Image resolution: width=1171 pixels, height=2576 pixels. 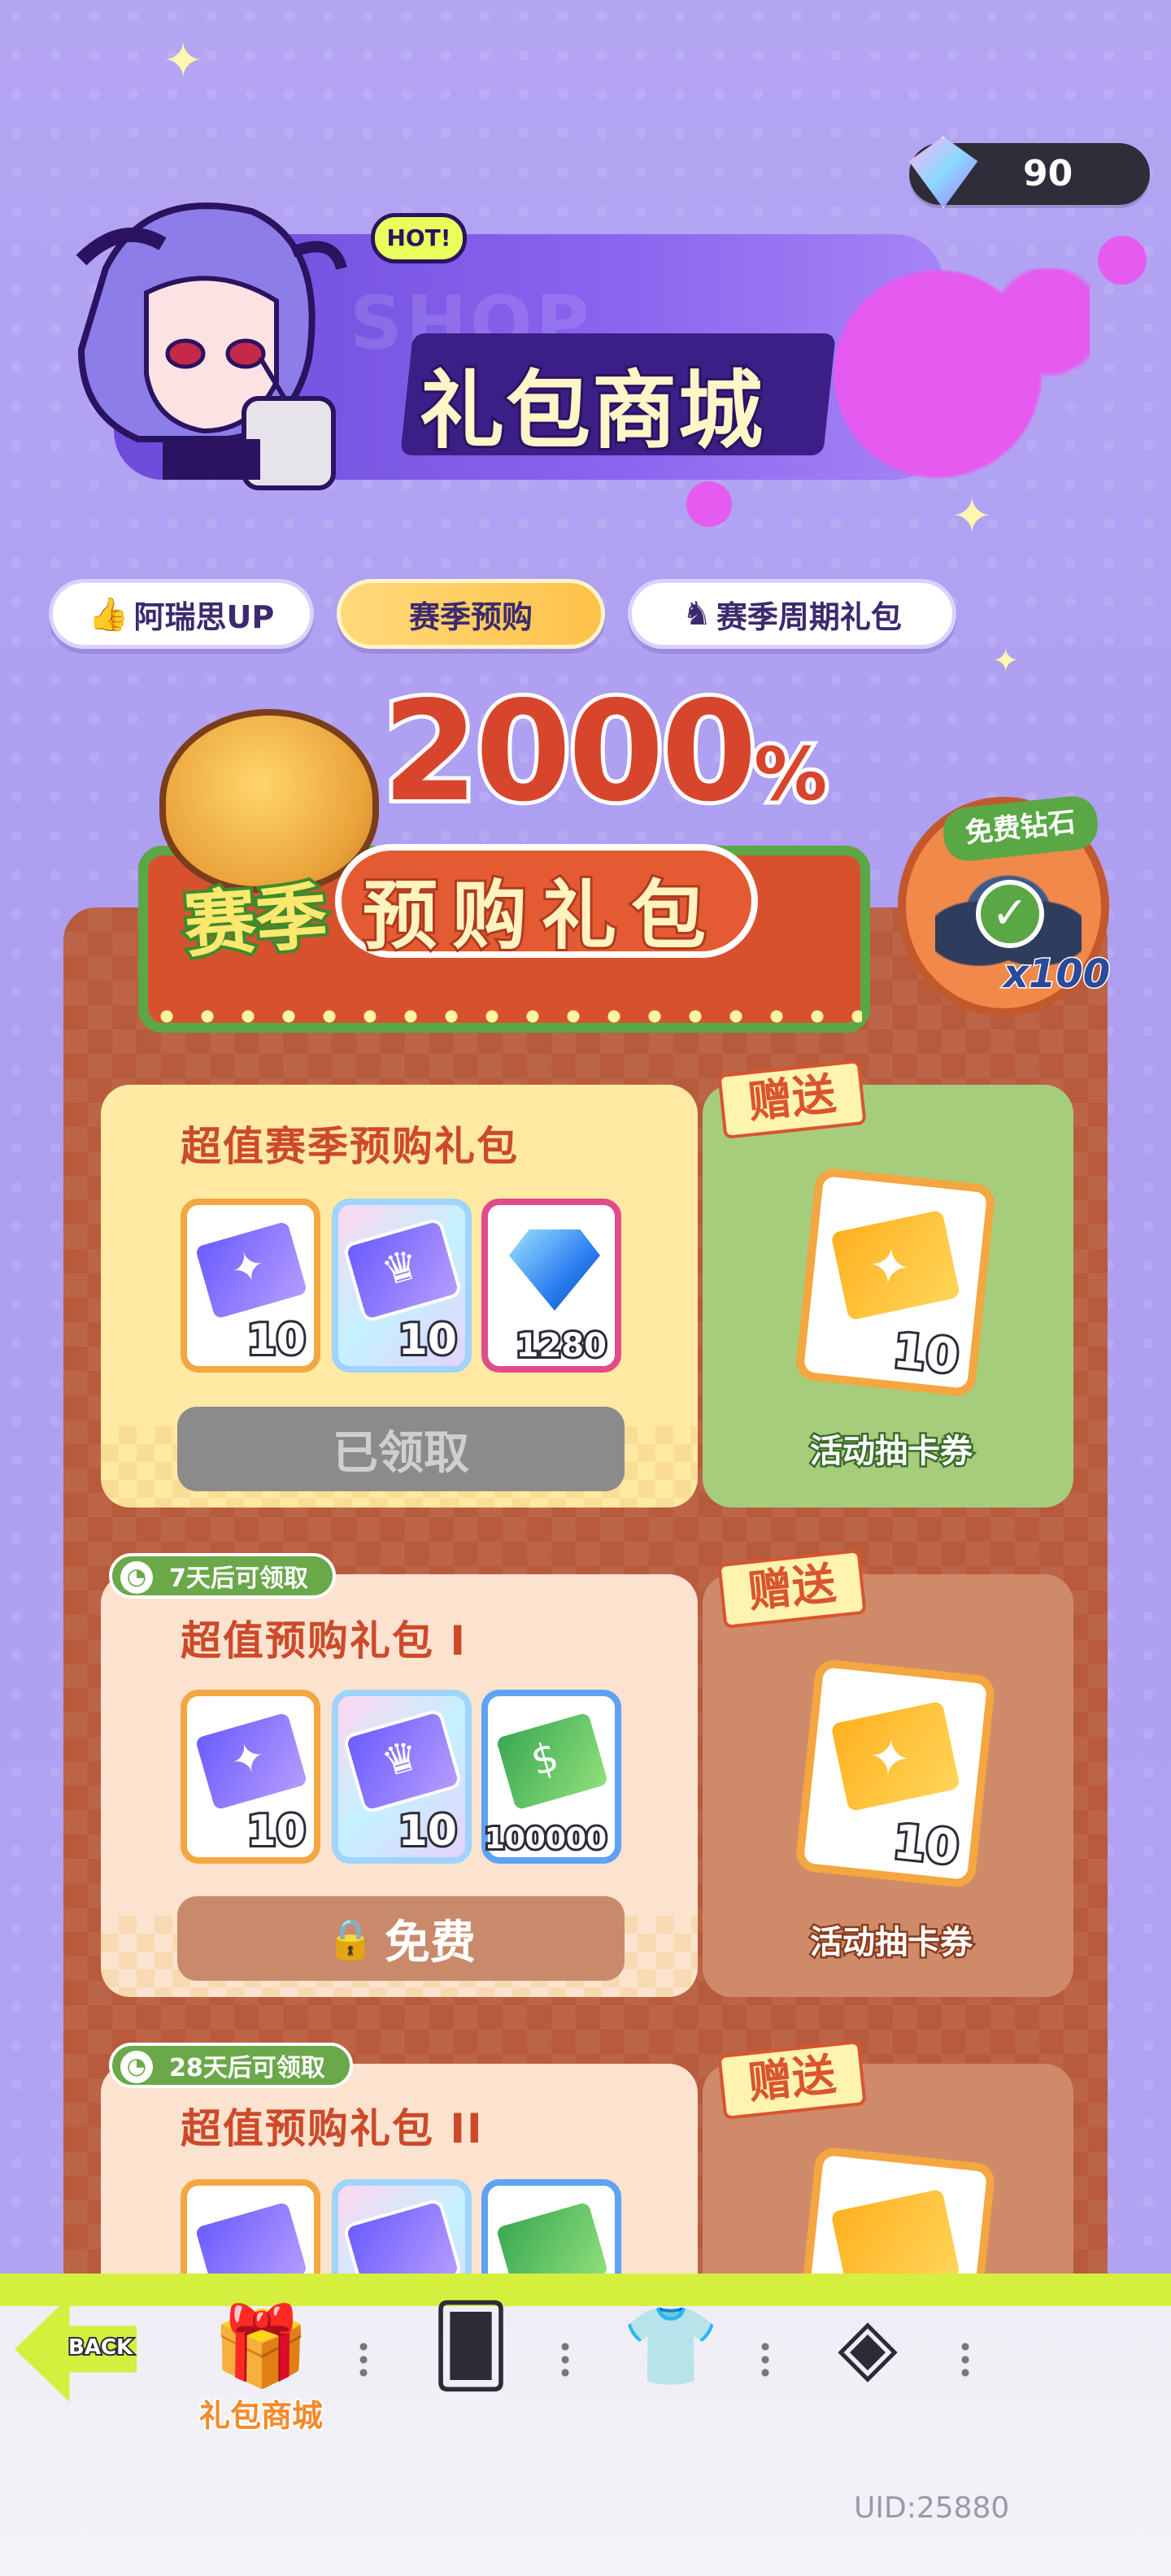 What do you see at coordinates (591, 411) in the screenshot?
I see `page-title: 礼包商城` at bounding box center [591, 411].